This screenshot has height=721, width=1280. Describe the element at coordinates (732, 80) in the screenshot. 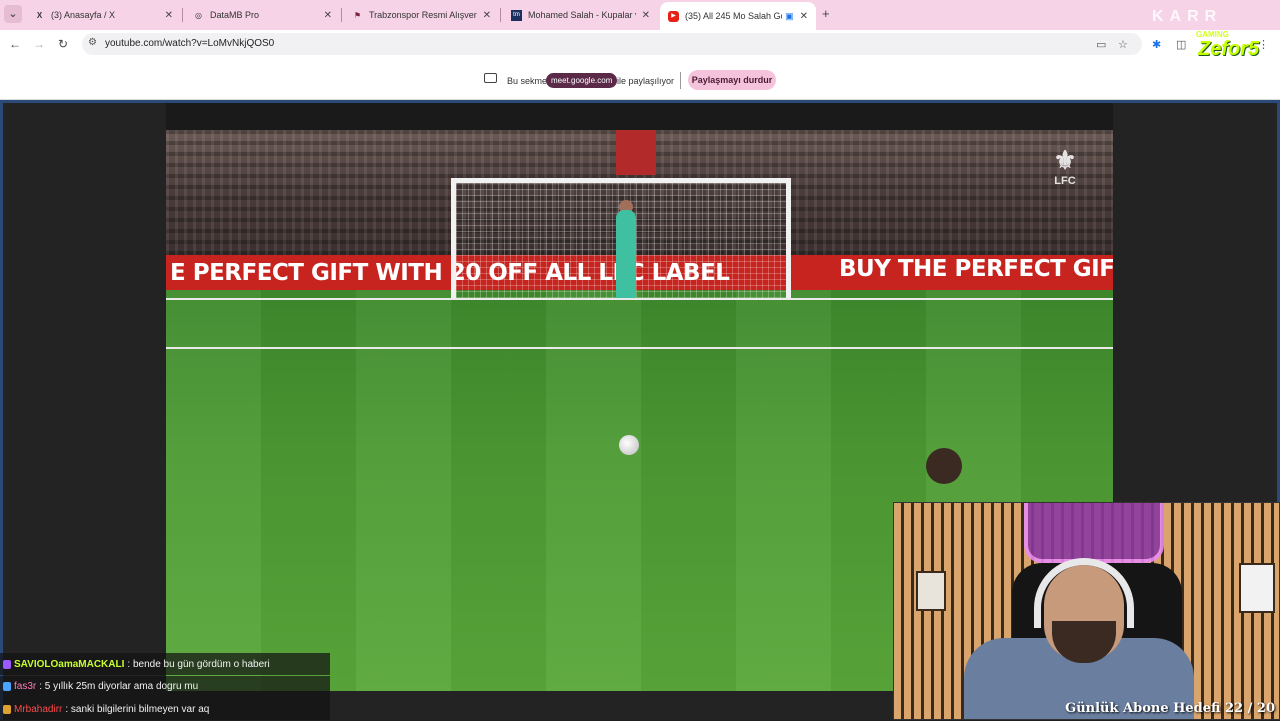

I see `stop-sharing-button: Paylaşmayı durdur` at that location.